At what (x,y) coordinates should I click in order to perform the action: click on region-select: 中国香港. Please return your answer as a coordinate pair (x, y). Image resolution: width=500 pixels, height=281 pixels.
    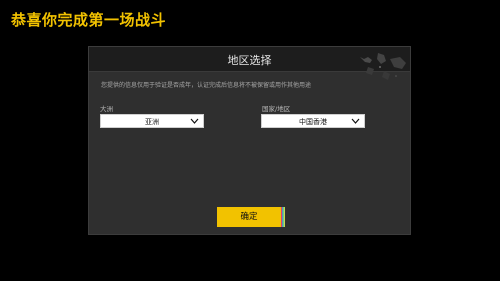
    Looking at the image, I should click on (313, 121).